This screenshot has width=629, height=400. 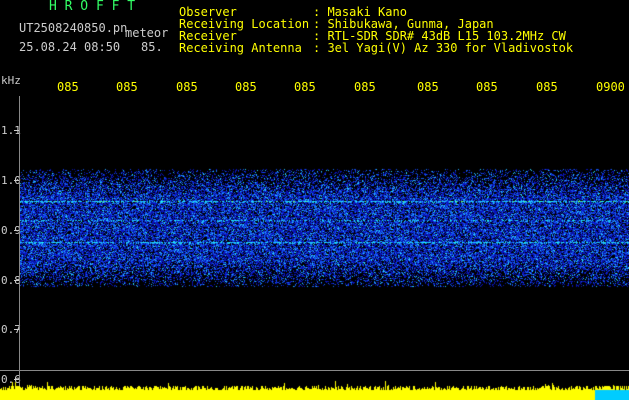 What do you see at coordinates (246, 87) in the screenshot?
I see `x-tick-4: 085` at bounding box center [246, 87].